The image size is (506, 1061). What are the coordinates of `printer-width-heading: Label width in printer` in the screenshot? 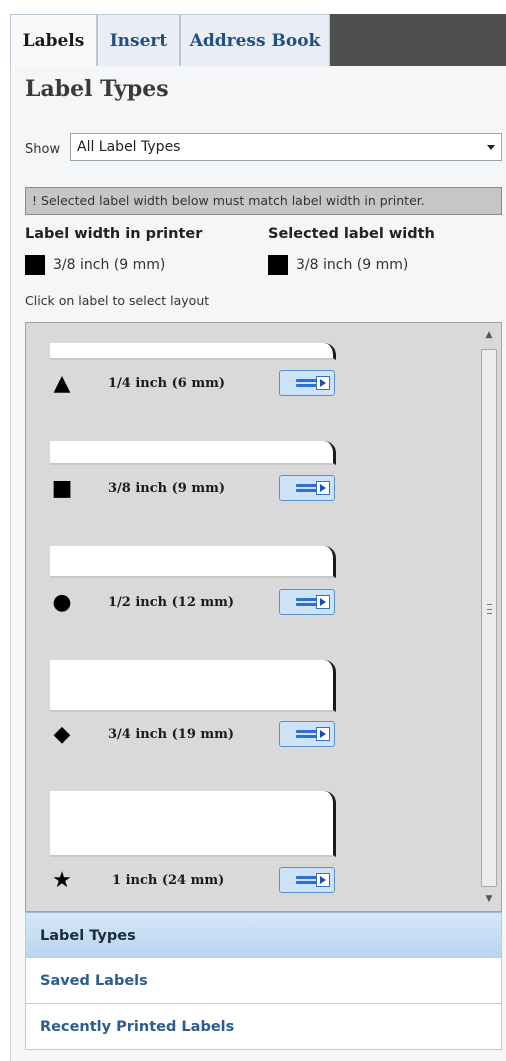 It's located at (114, 234).